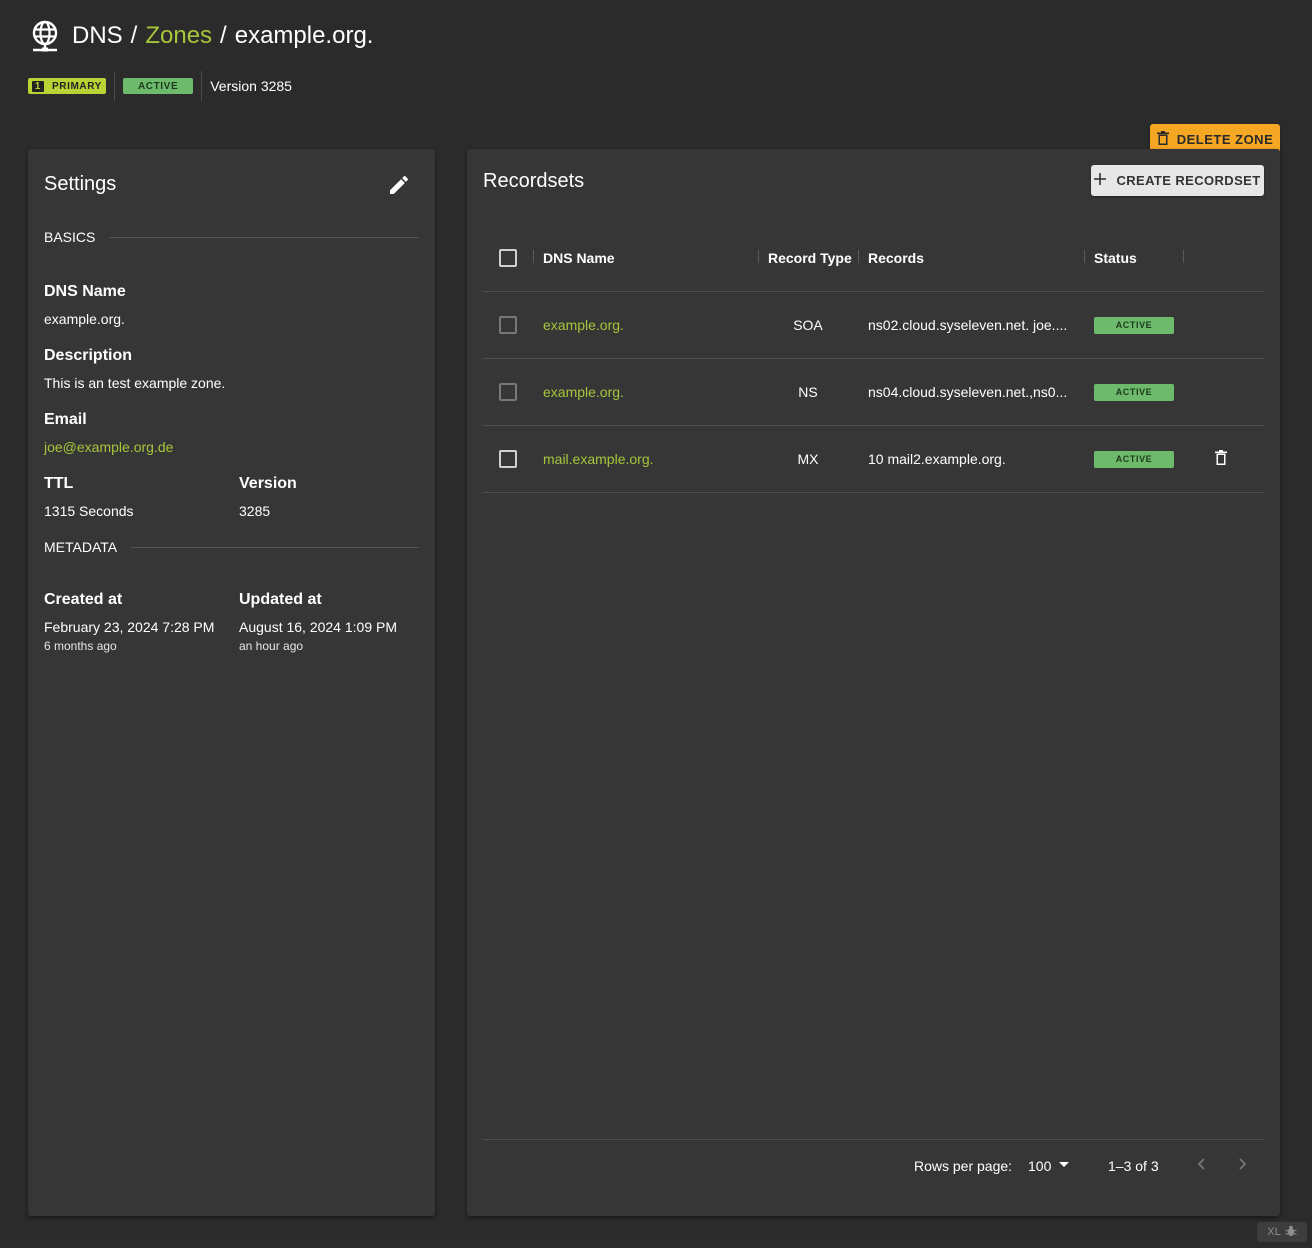  What do you see at coordinates (808, 392) in the screenshot?
I see `recordset-type: NS` at bounding box center [808, 392].